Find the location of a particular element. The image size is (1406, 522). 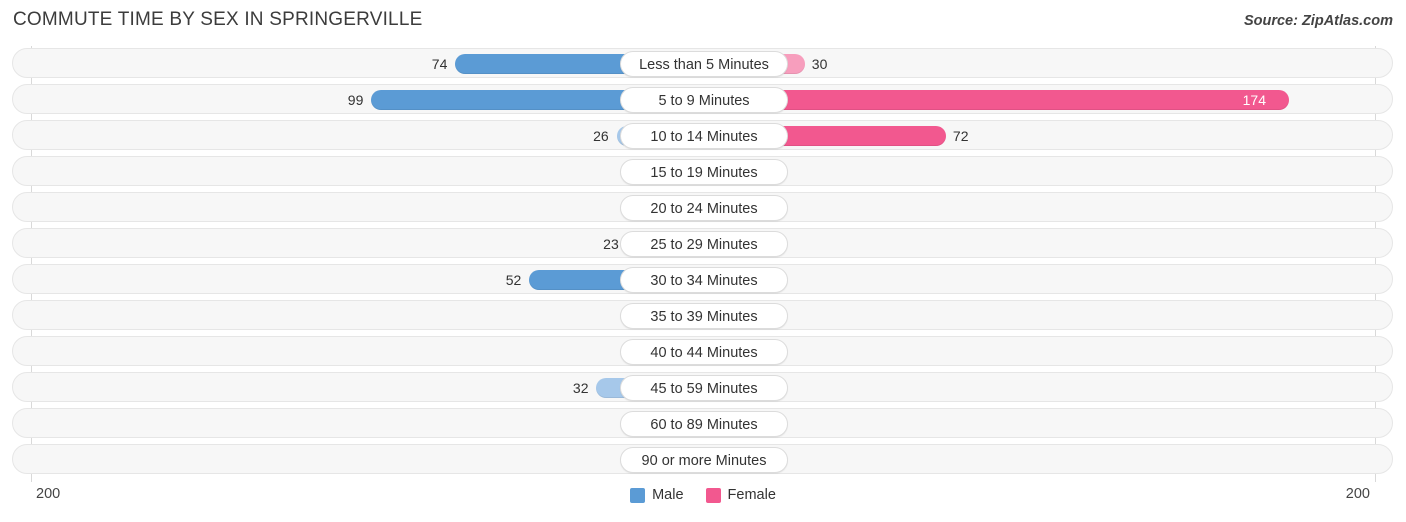

chart-legend: Male Female is located at coordinates (703, 495).